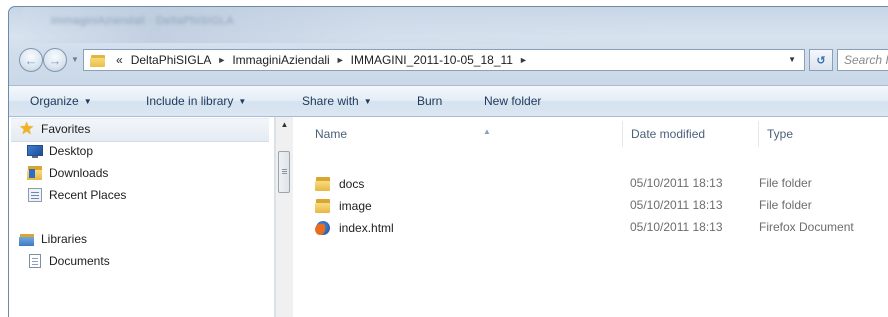 The width and height of the screenshot is (888, 317). Describe the element at coordinates (337, 101) in the screenshot. I see `share-with-button: Share with ▼` at that location.